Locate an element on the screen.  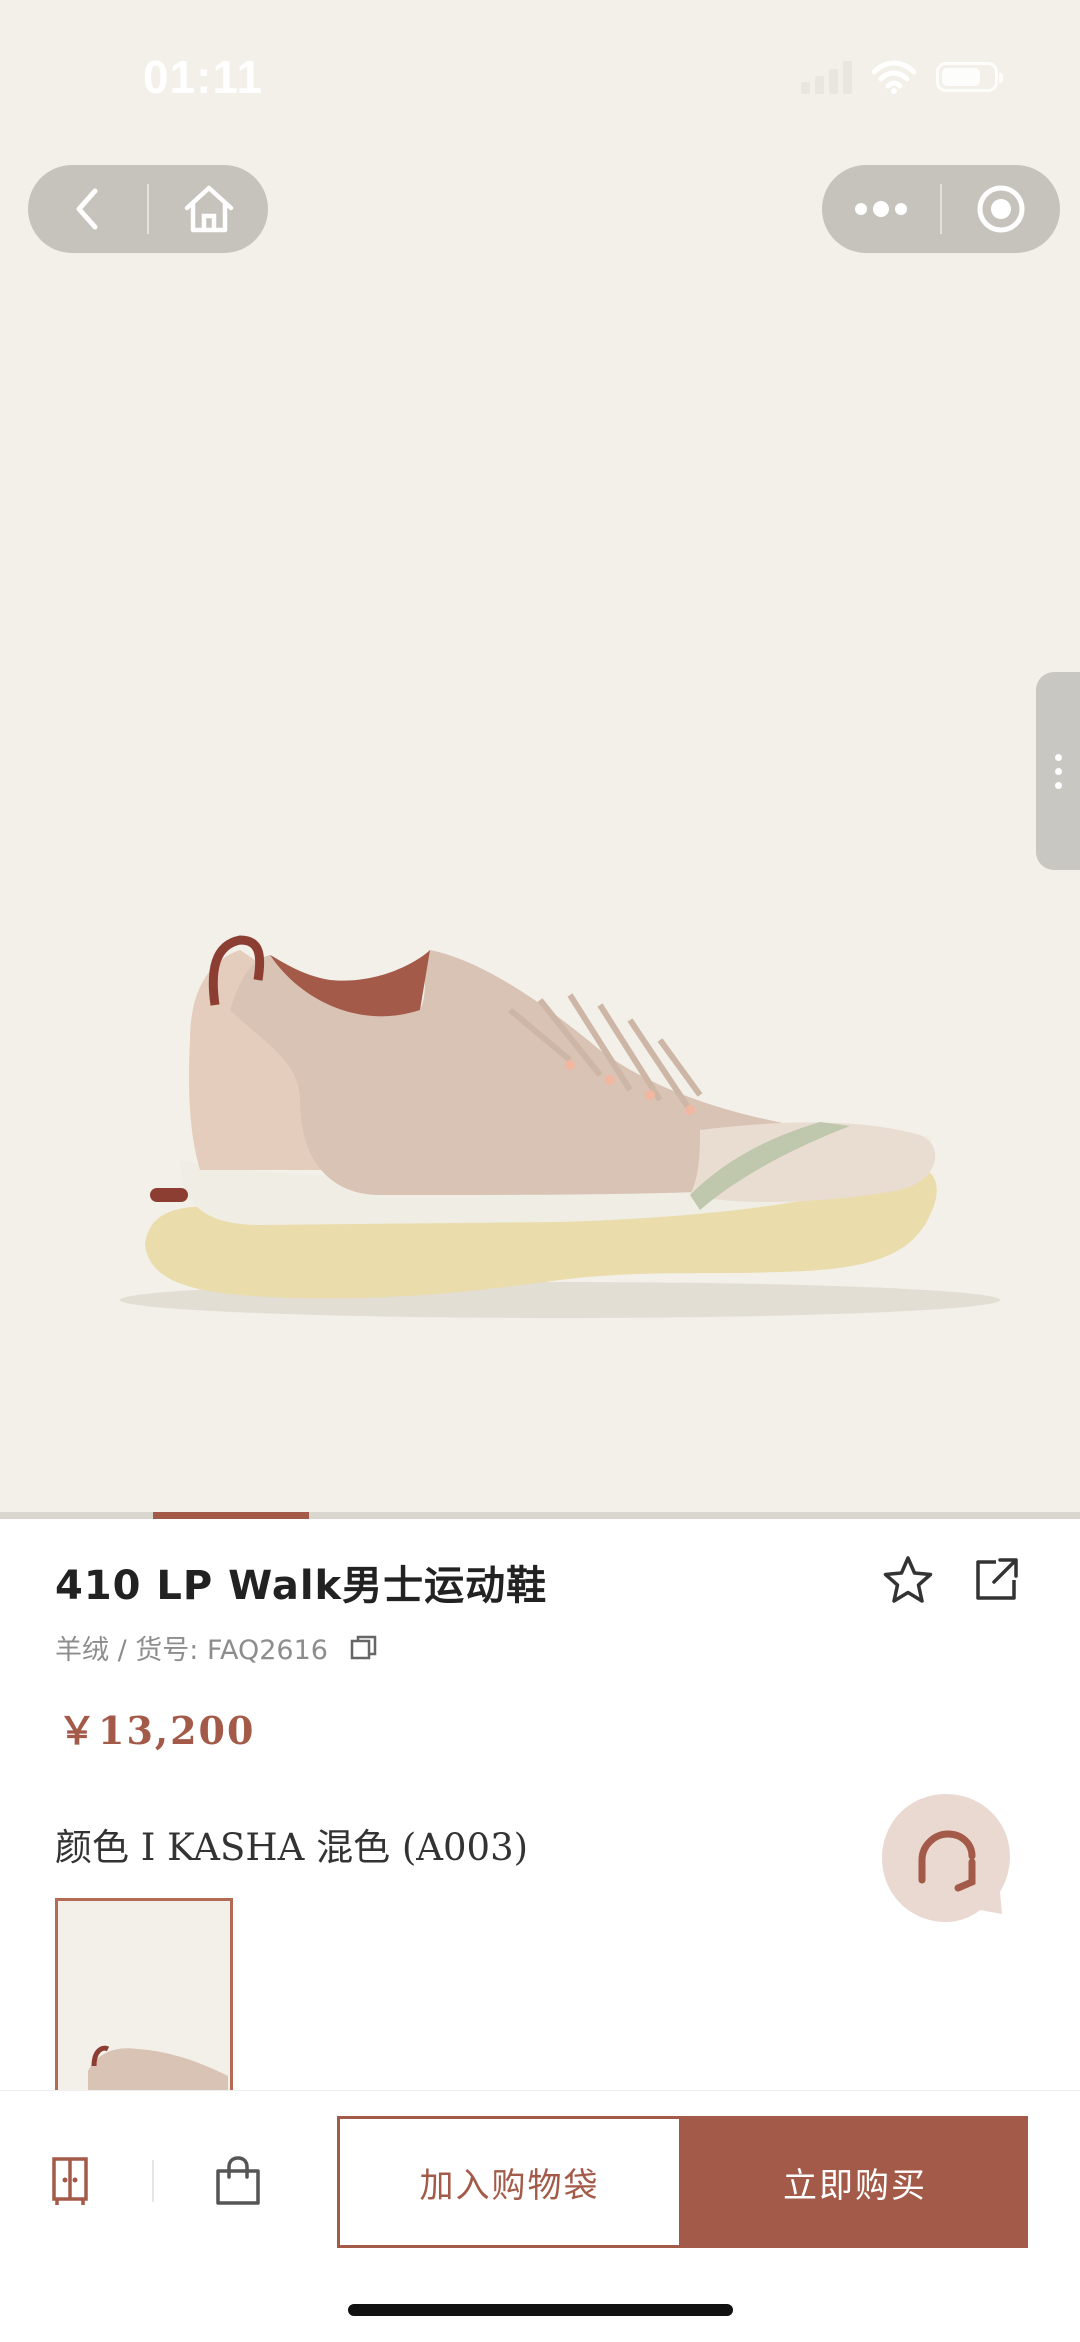
more-button is located at coordinates (881, 209).